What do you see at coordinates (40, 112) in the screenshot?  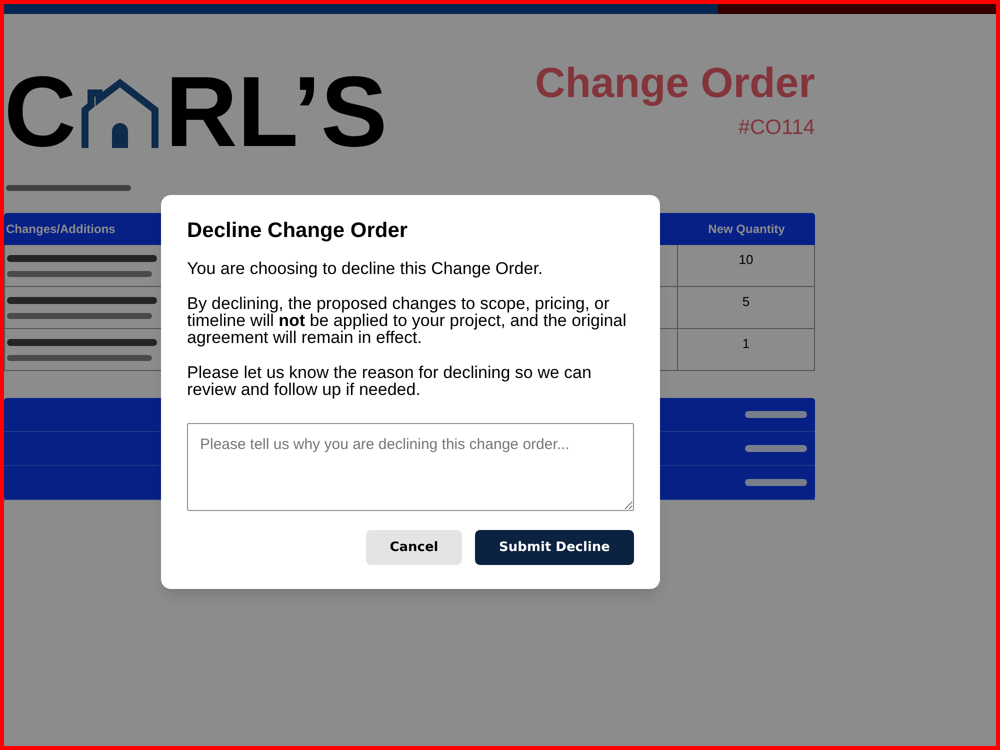 I see `logo-text: C` at bounding box center [40, 112].